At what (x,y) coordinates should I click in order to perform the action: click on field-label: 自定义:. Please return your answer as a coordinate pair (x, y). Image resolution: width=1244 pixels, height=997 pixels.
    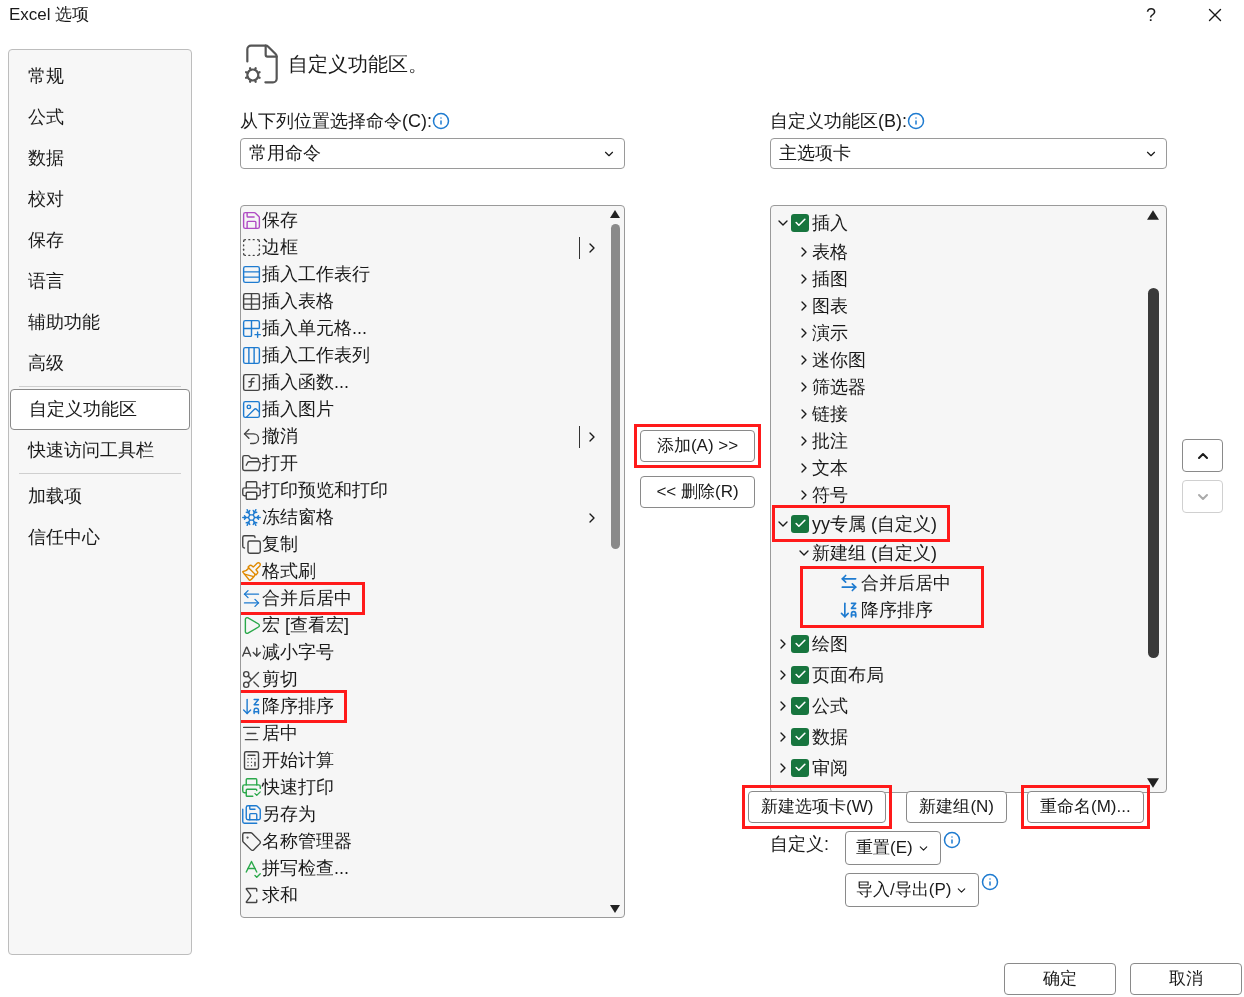
    Looking at the image, I should click on (799, 844).